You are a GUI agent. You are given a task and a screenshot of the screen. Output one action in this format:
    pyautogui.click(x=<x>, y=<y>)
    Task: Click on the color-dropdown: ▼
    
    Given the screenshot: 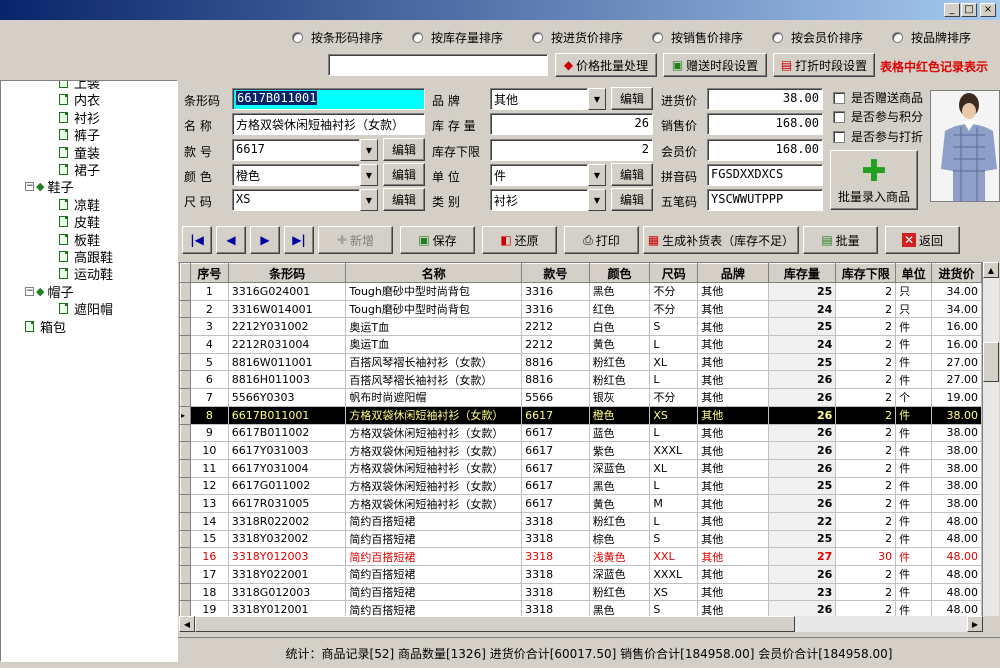 What is the action you would take?
    pyautogui.click(x=369, y=175)
    